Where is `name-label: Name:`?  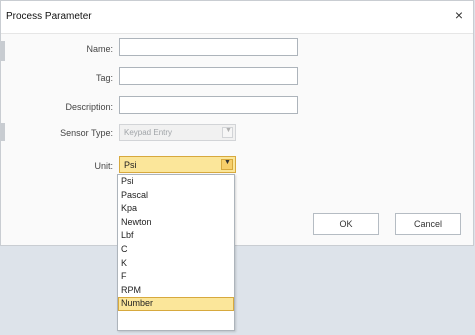 name-label: Name: is located at coordinates (99, 49).